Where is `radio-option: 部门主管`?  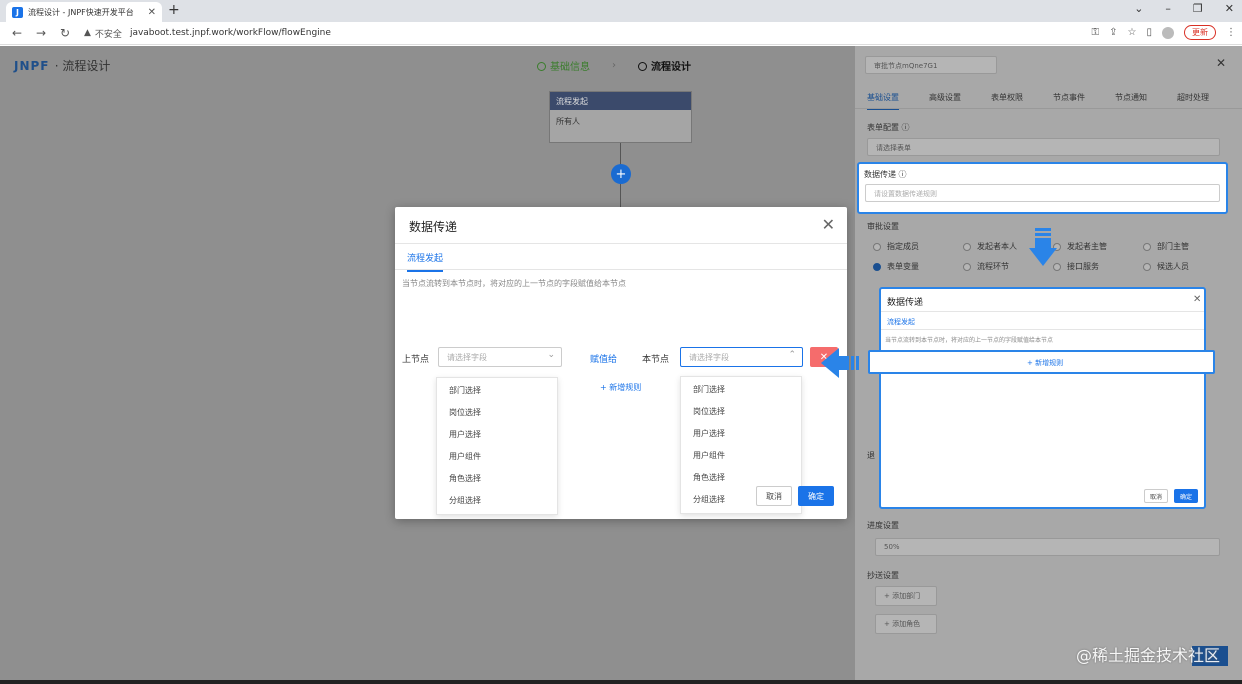
radio-option: 部门主管 is located at coordinates (1188, 246).